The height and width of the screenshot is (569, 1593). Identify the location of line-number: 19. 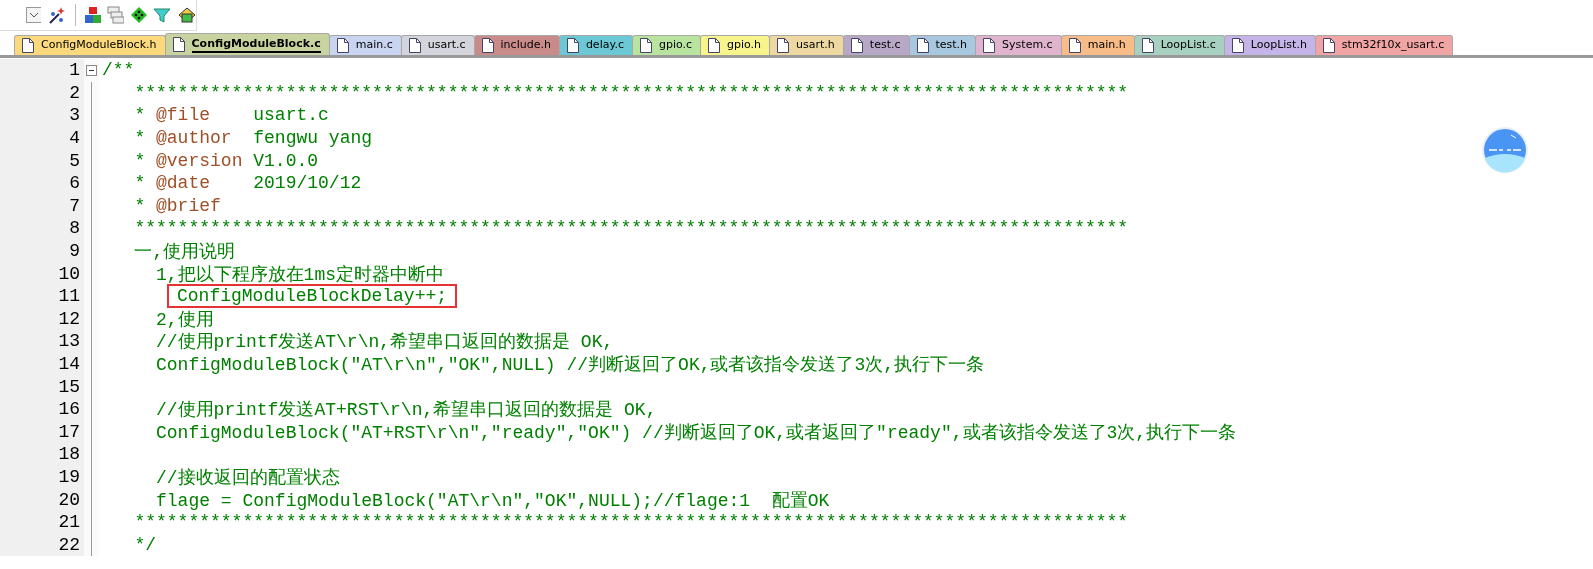
(42, 477).